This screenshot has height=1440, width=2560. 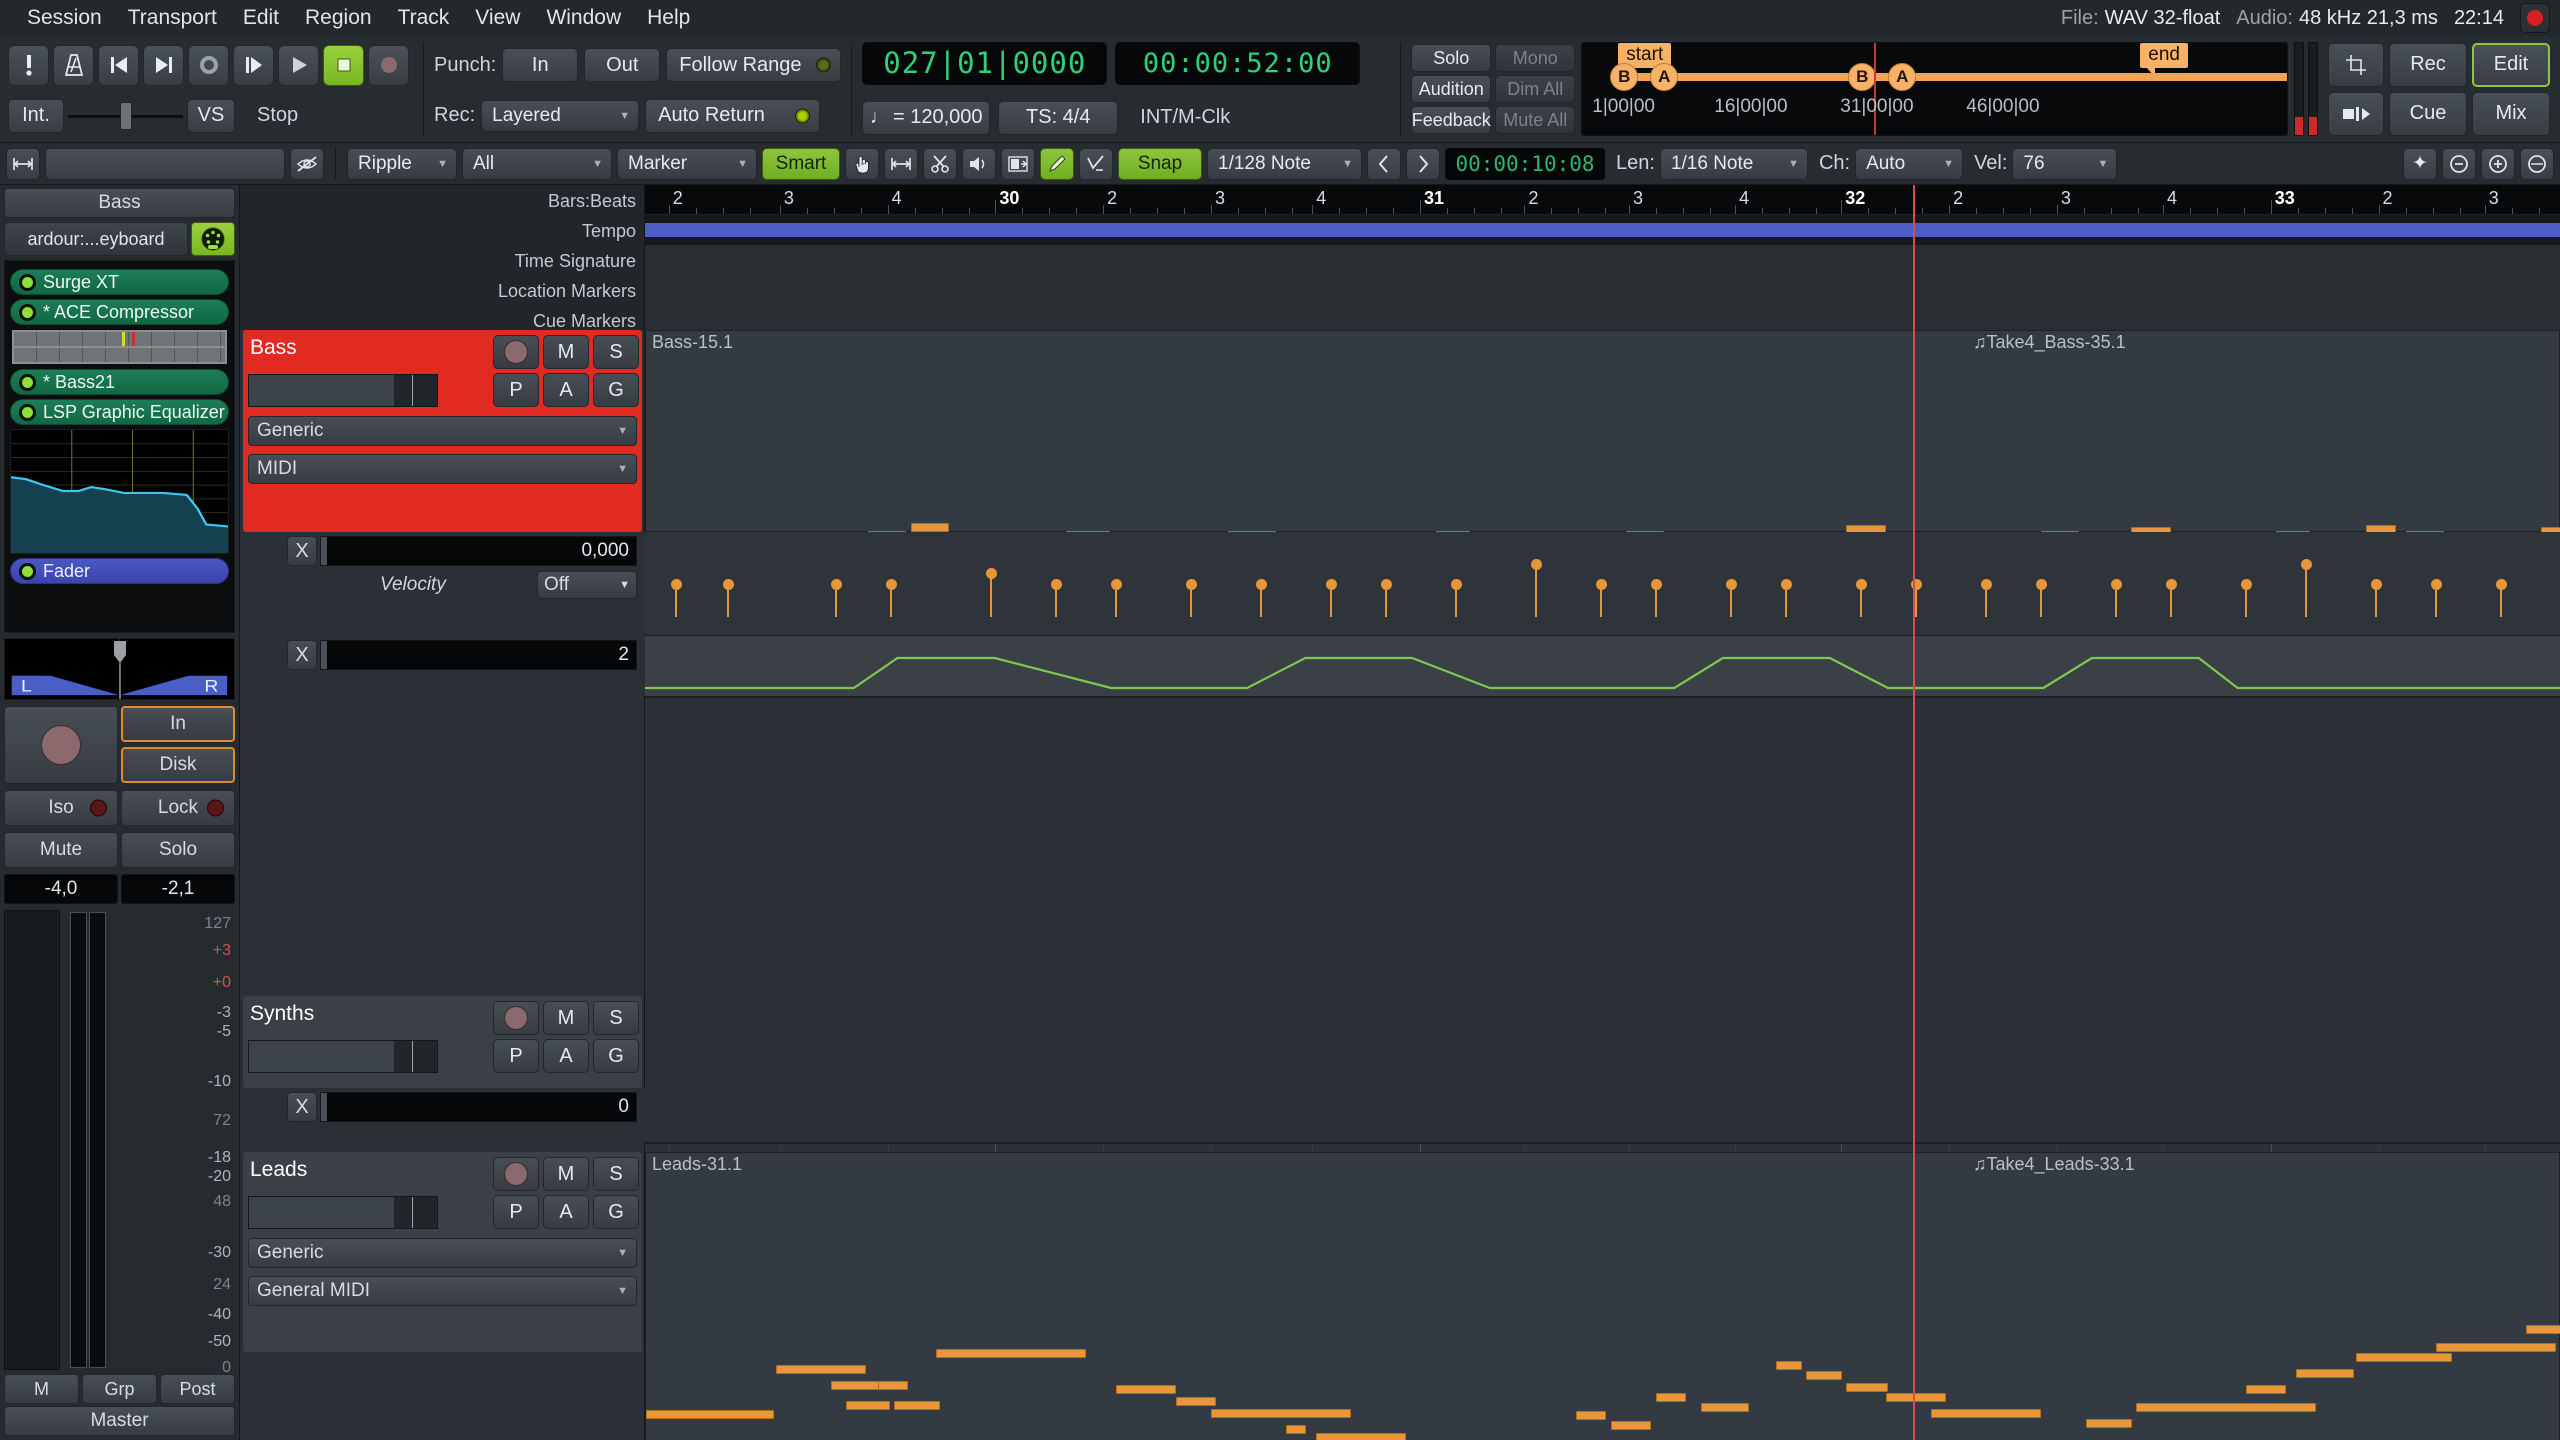 I want to click on play-icon, so click(x=298, y=65).